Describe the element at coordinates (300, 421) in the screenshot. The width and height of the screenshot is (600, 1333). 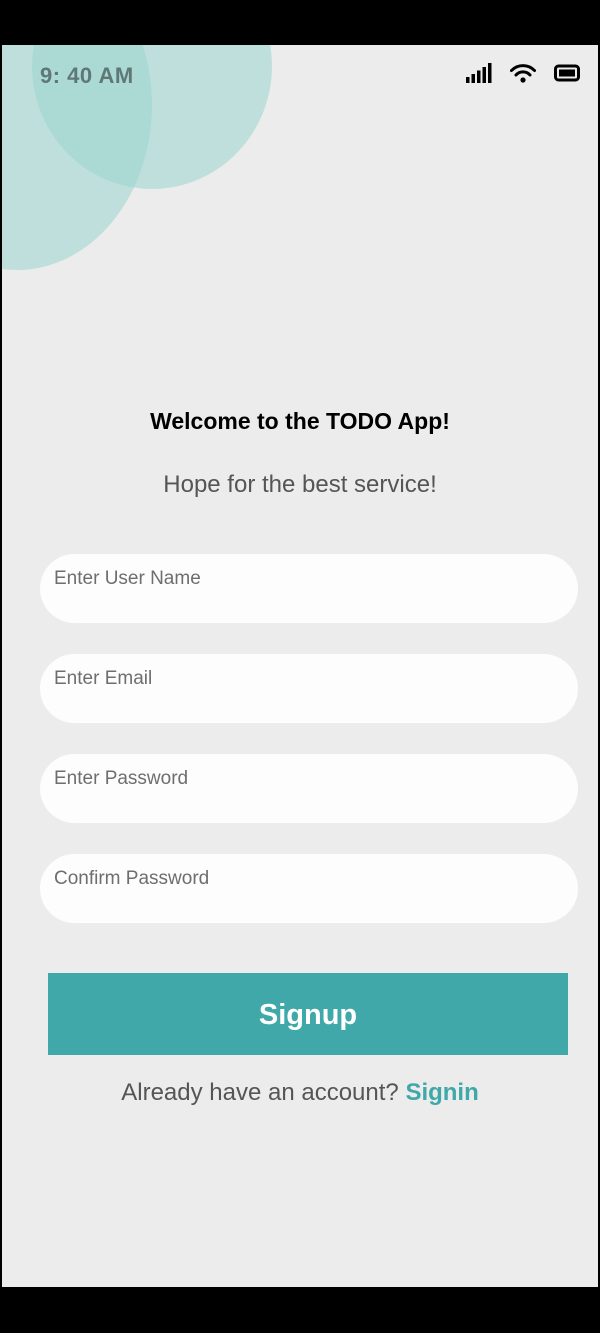
I see `welcome-title: Welcome to the TODO App!` at that location.